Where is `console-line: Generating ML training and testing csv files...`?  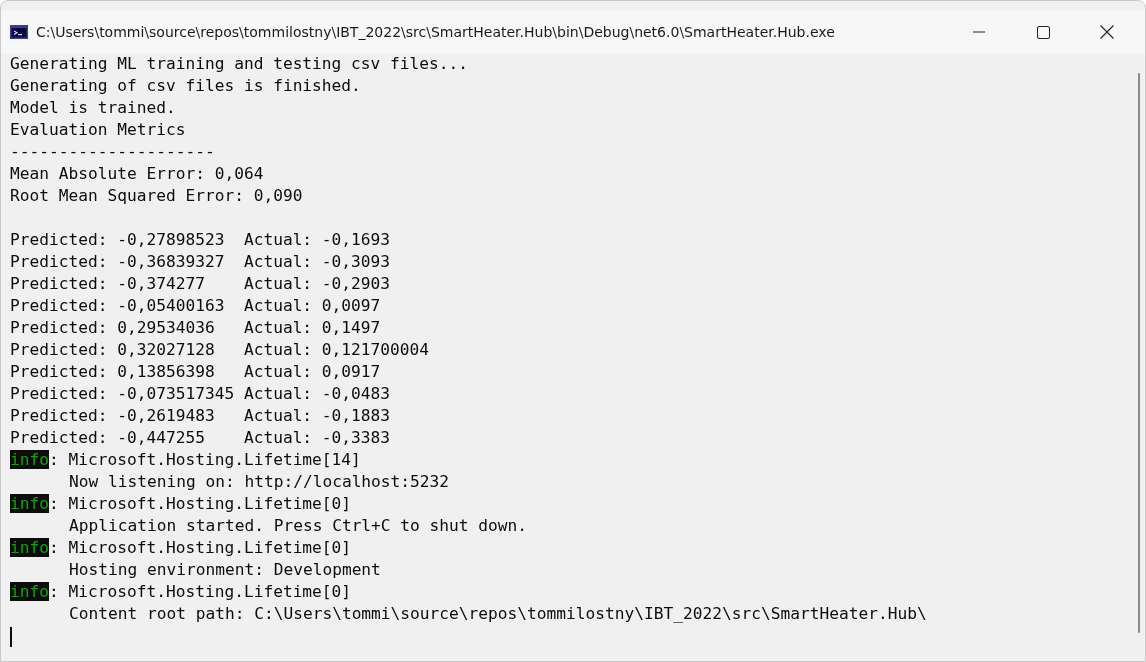 console-line: Generating ML training and testing csv files... is located at coordinates (239, 63).